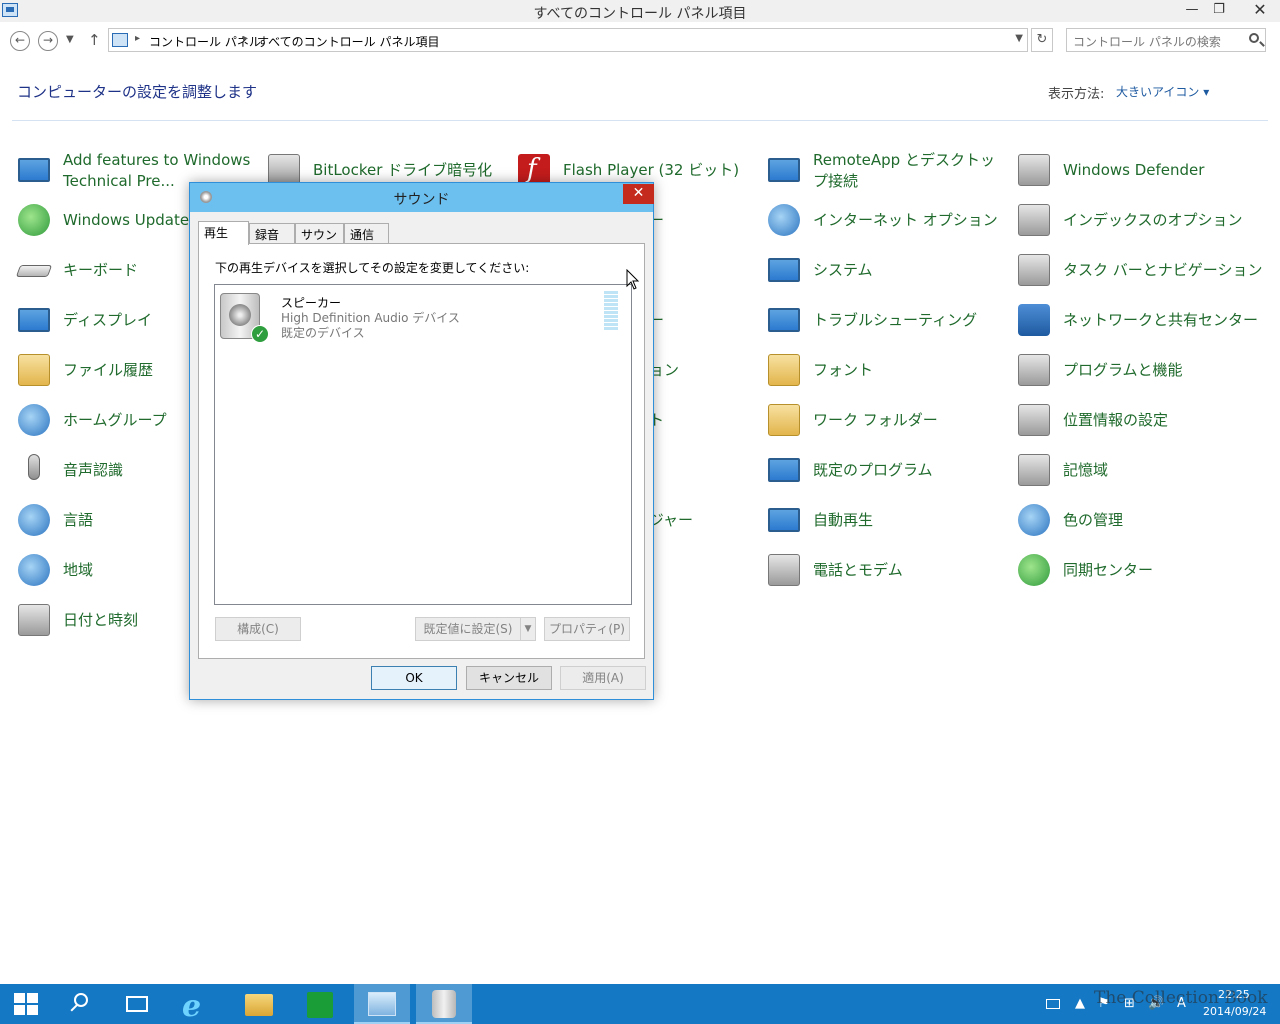  I want to click on search-input: コントロール パネルの検索, so click(1166, 40).